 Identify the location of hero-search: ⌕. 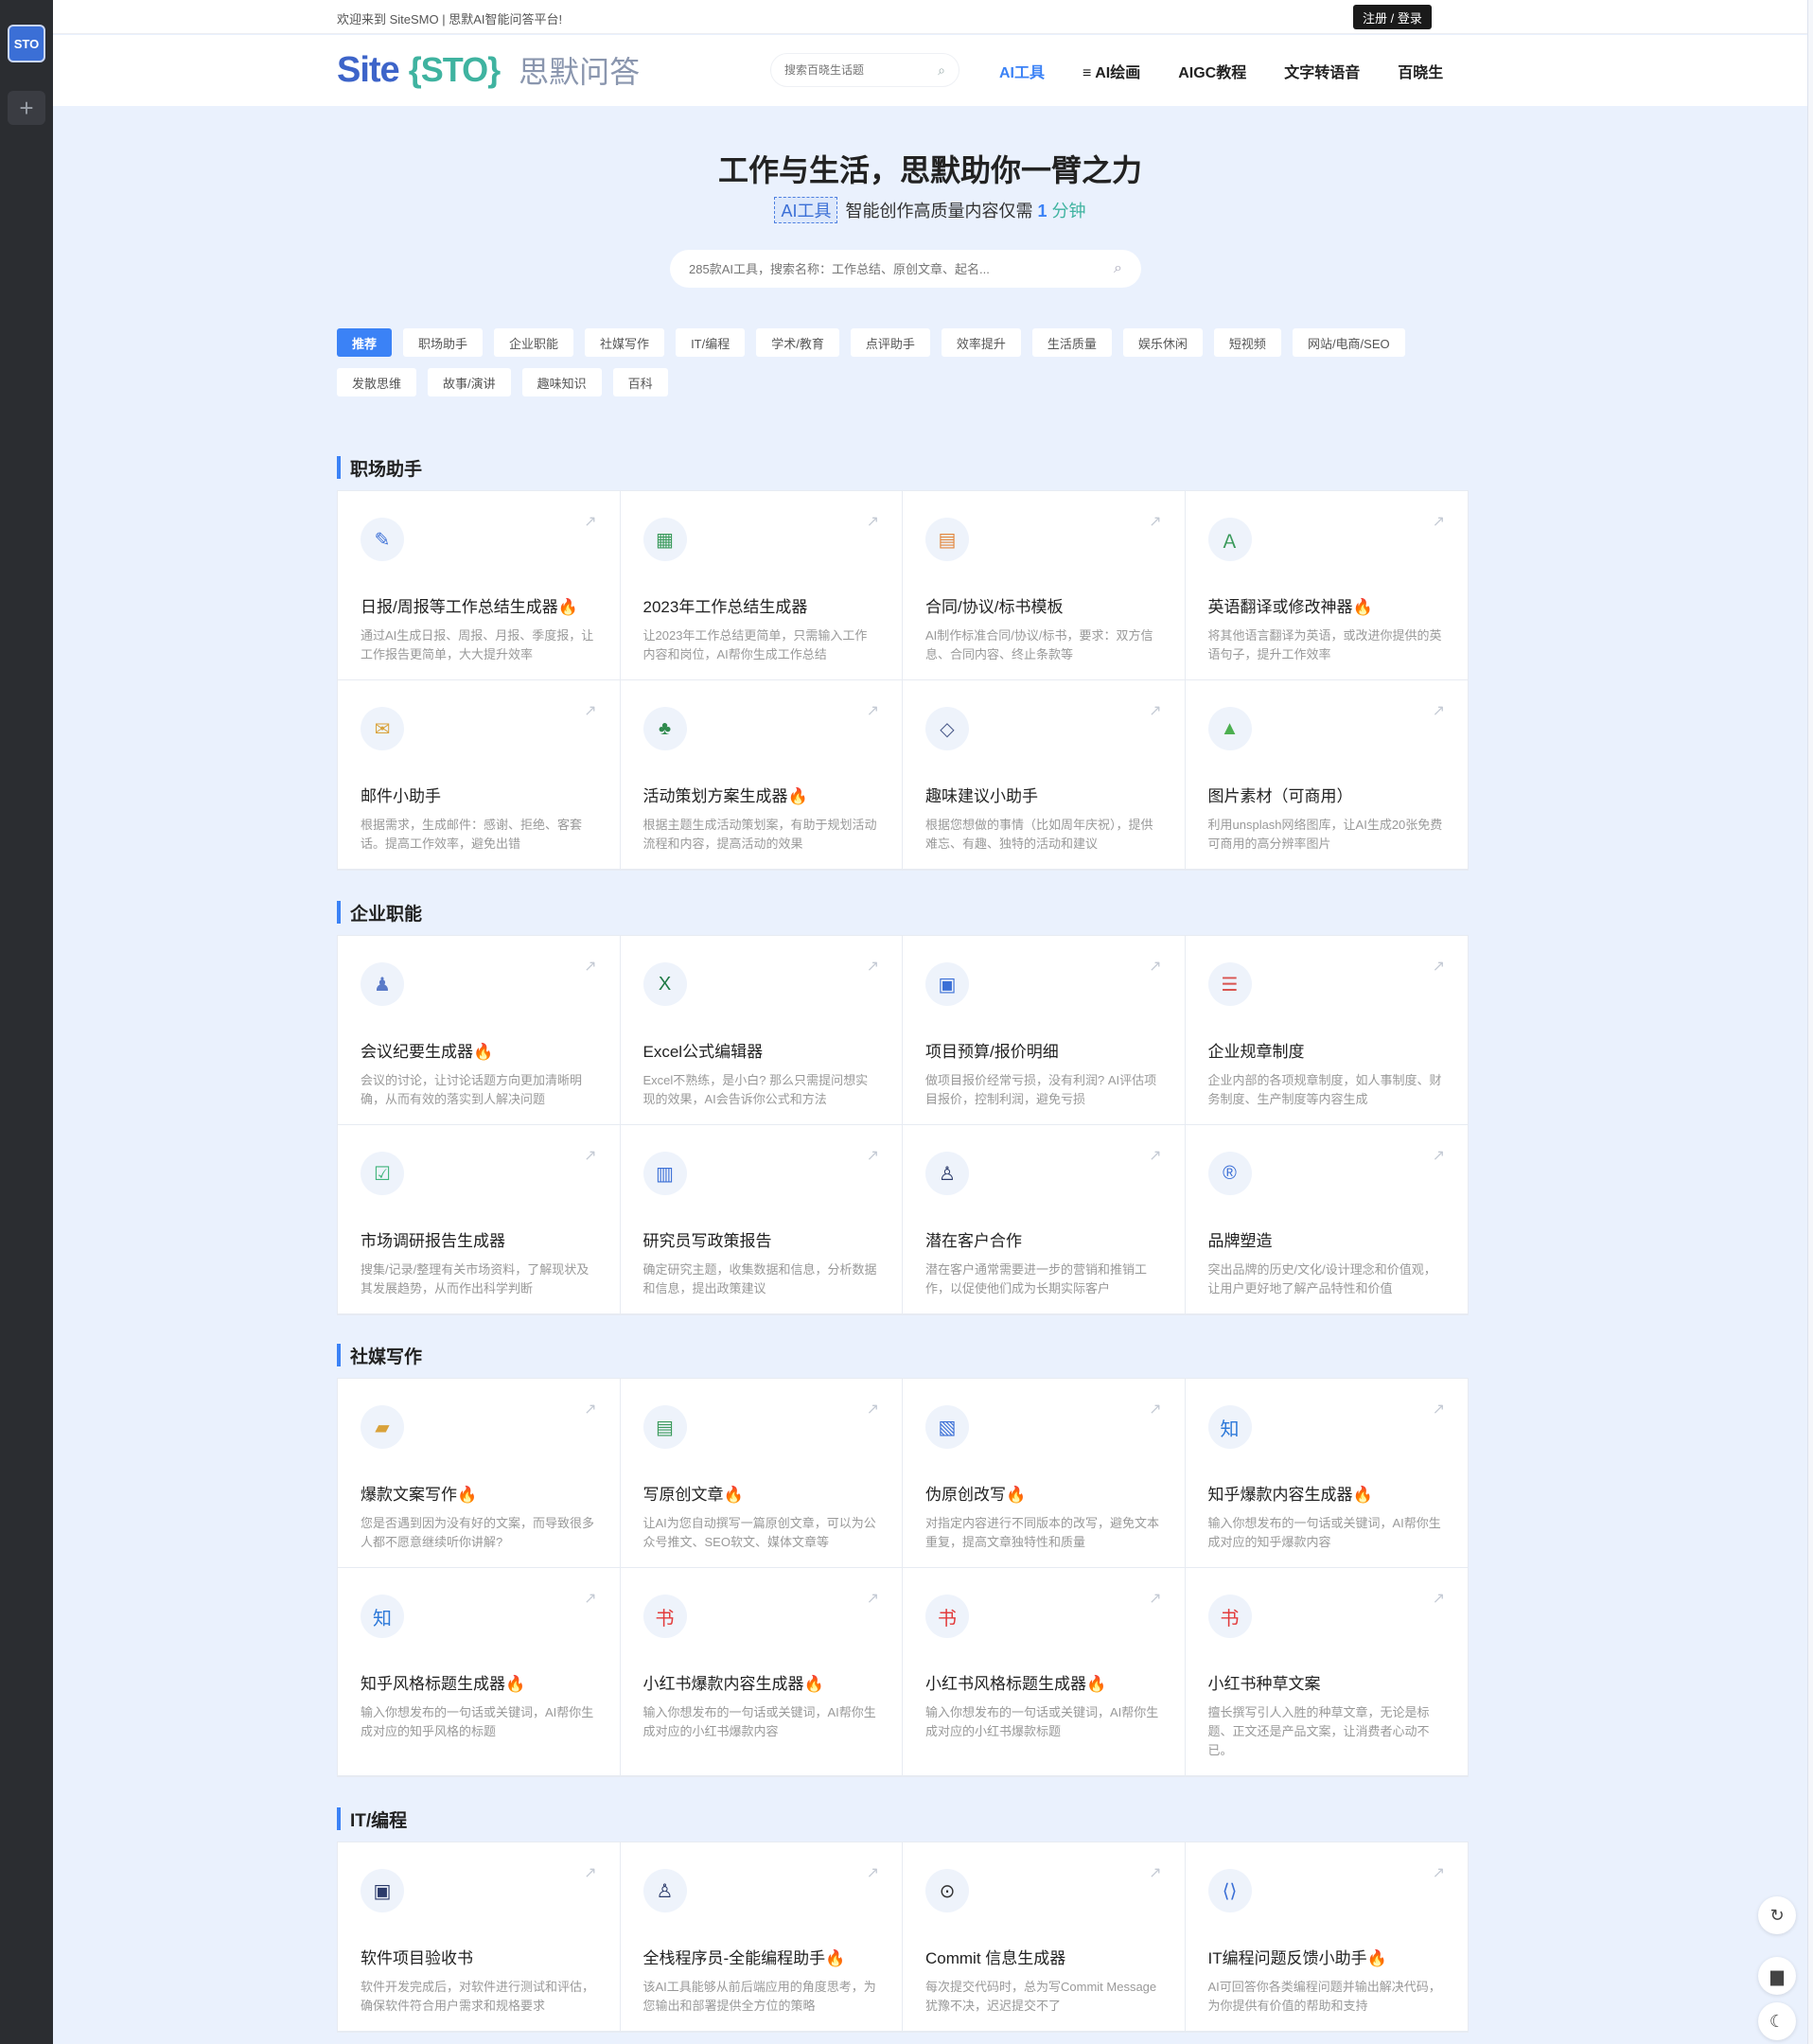
(906, 269).